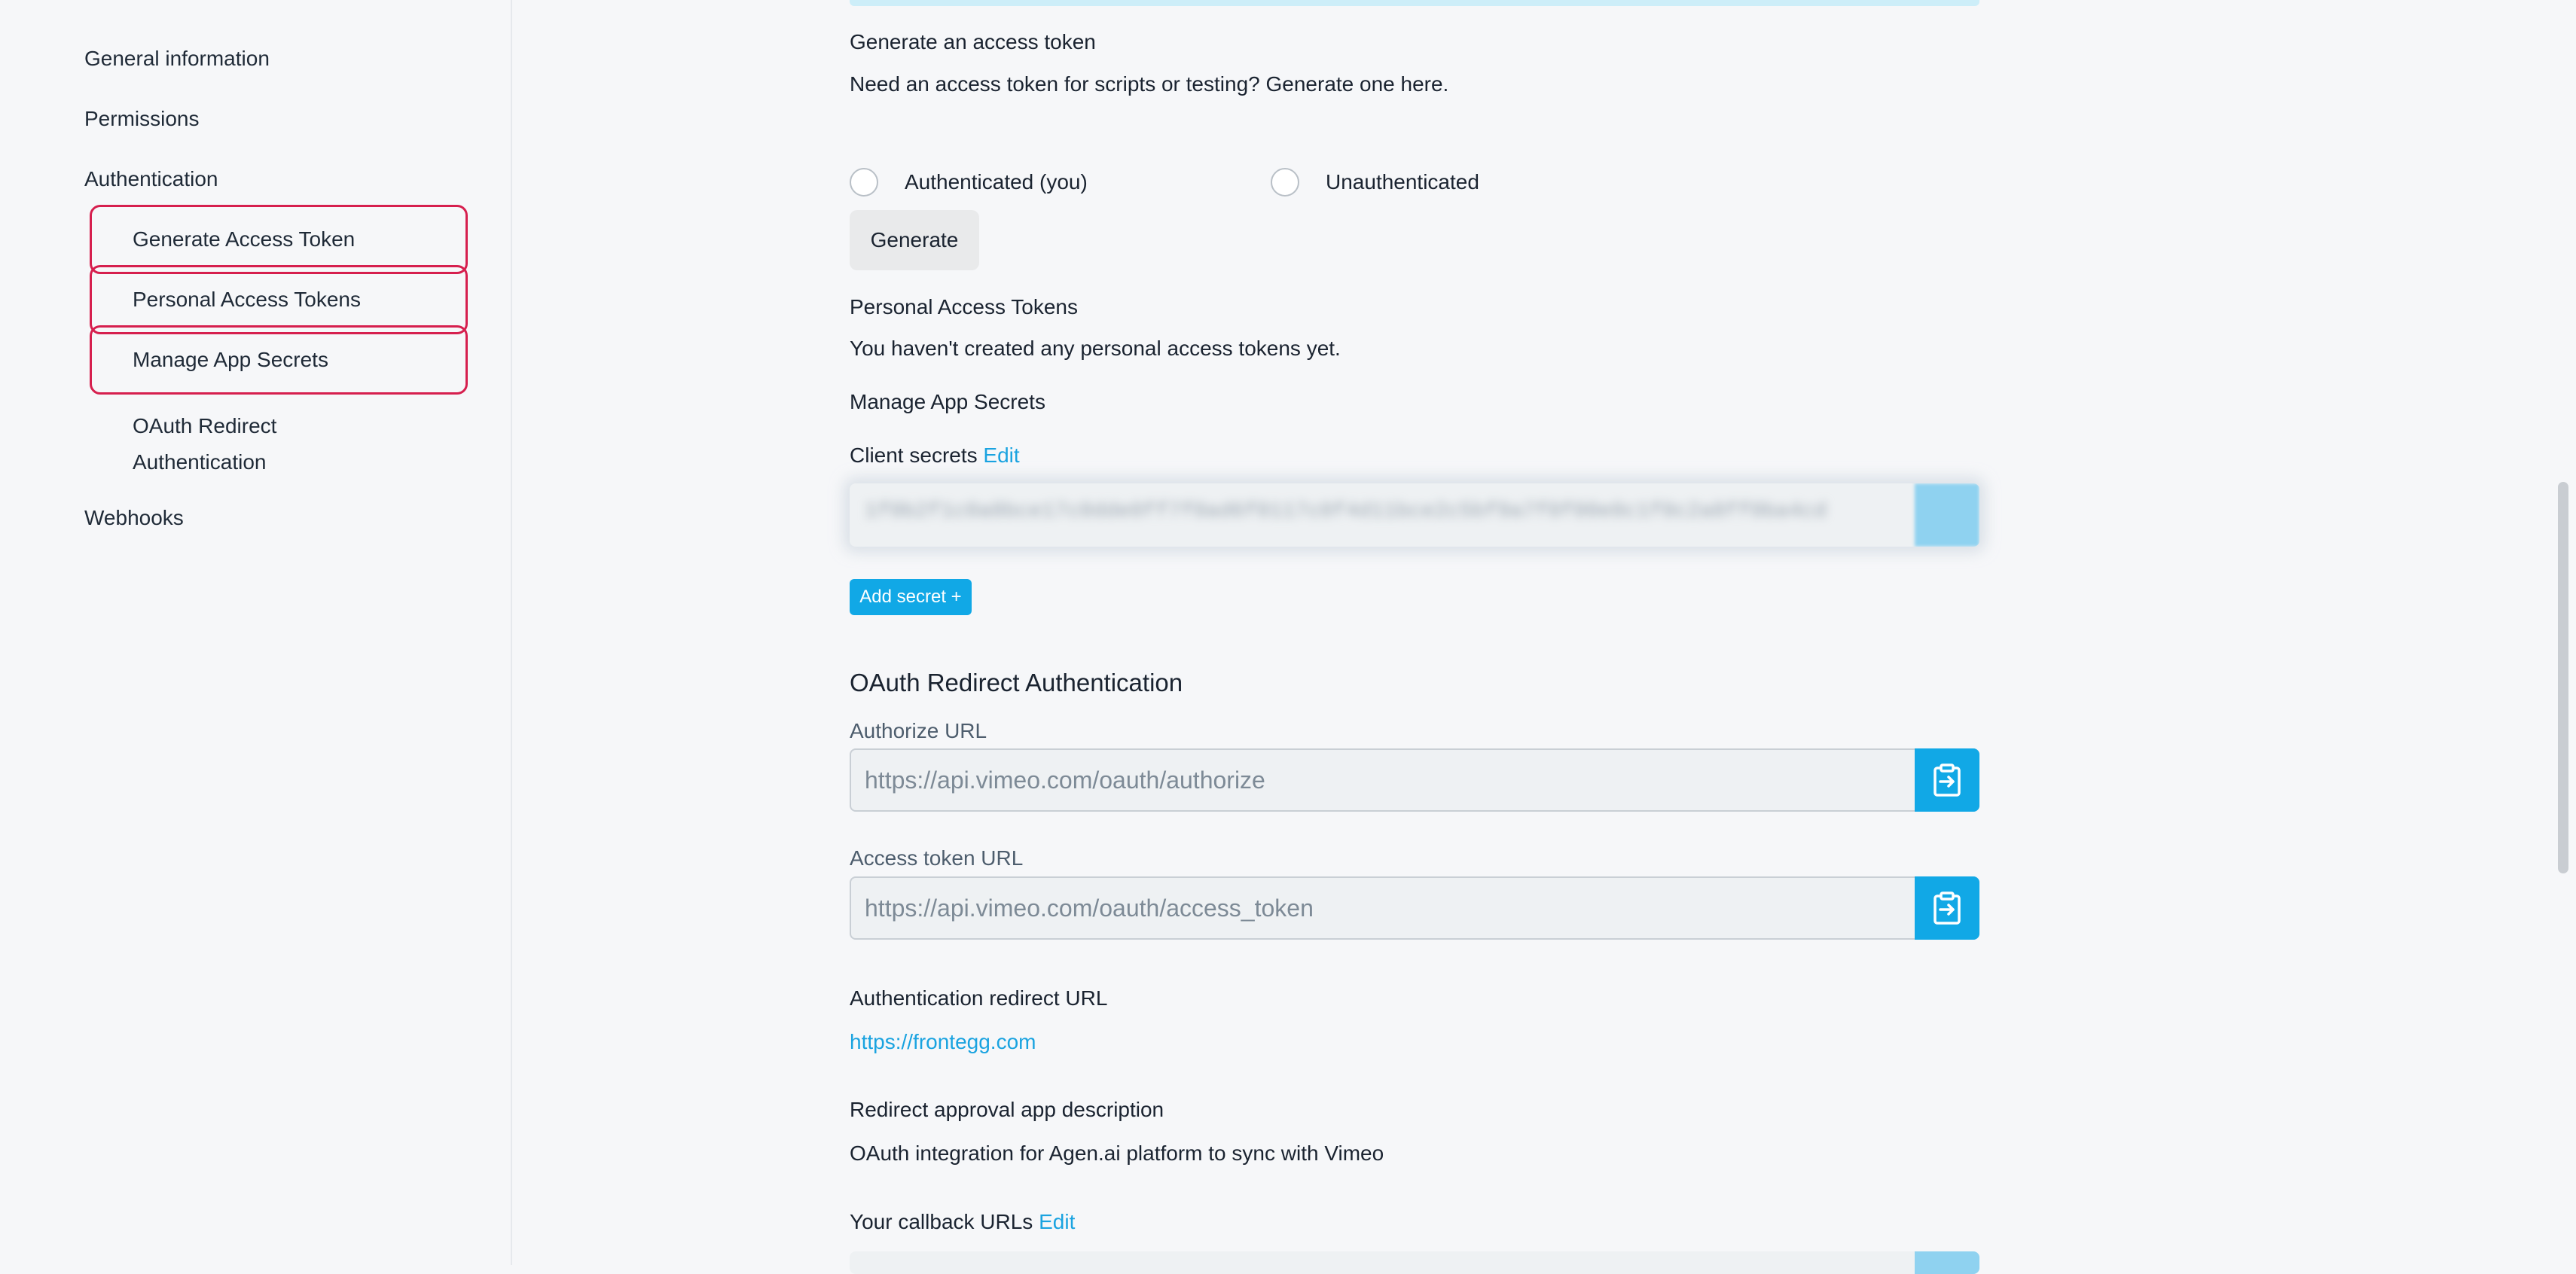  Describe the element at coordinates (941, 1222) in the screenshot. I see `callback-urls-label: Your callback URLs` at that location.